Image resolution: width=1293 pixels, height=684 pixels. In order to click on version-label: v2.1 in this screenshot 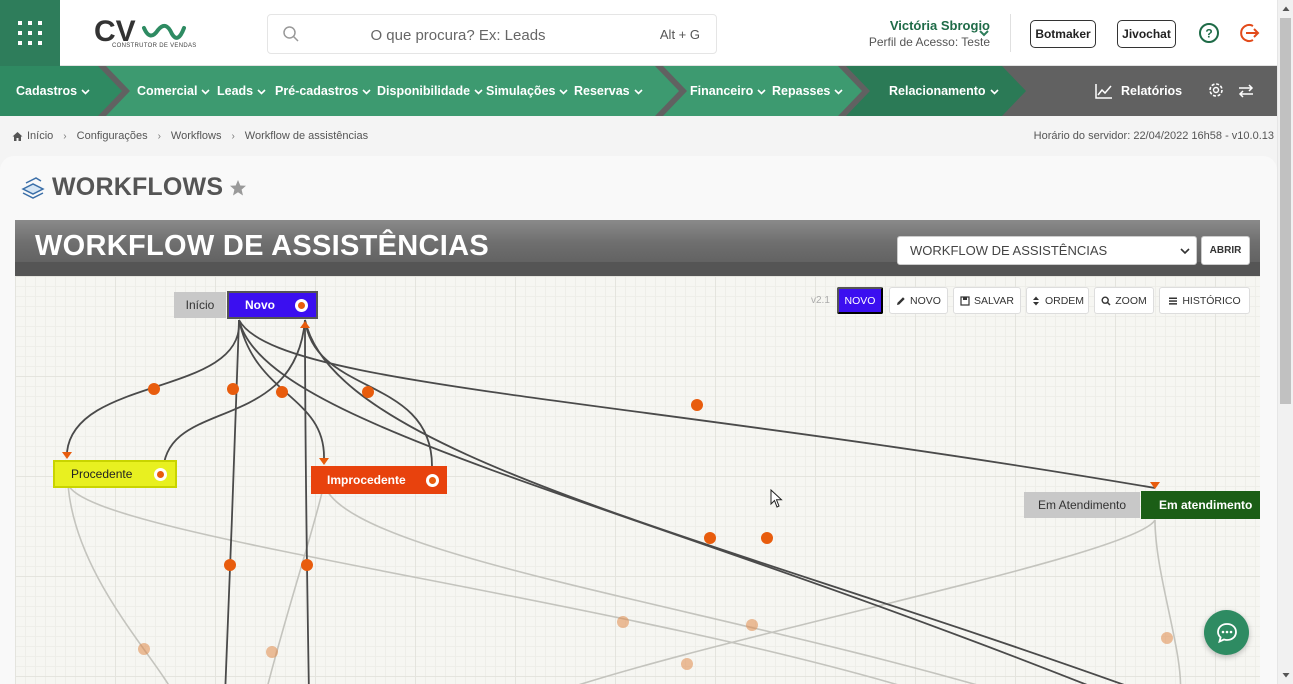, I will do `click(820, 300)`.